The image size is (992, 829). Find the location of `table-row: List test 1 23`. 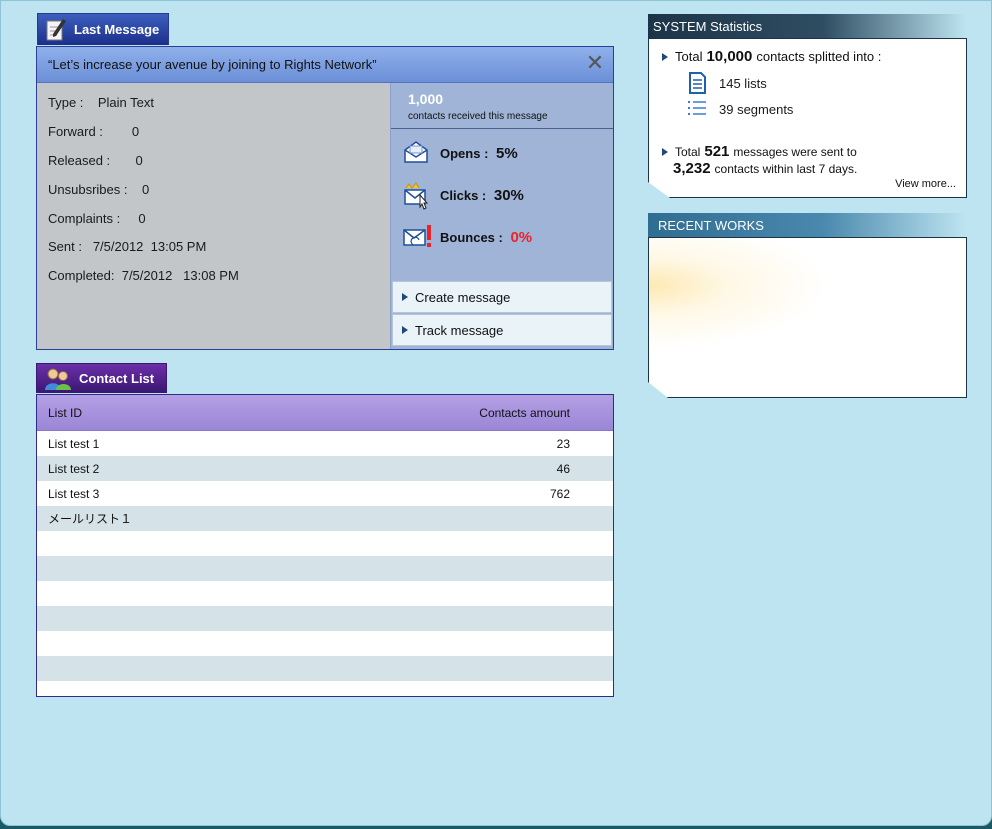

table-row: List test 1 23 is located at coordinates (325, 443).